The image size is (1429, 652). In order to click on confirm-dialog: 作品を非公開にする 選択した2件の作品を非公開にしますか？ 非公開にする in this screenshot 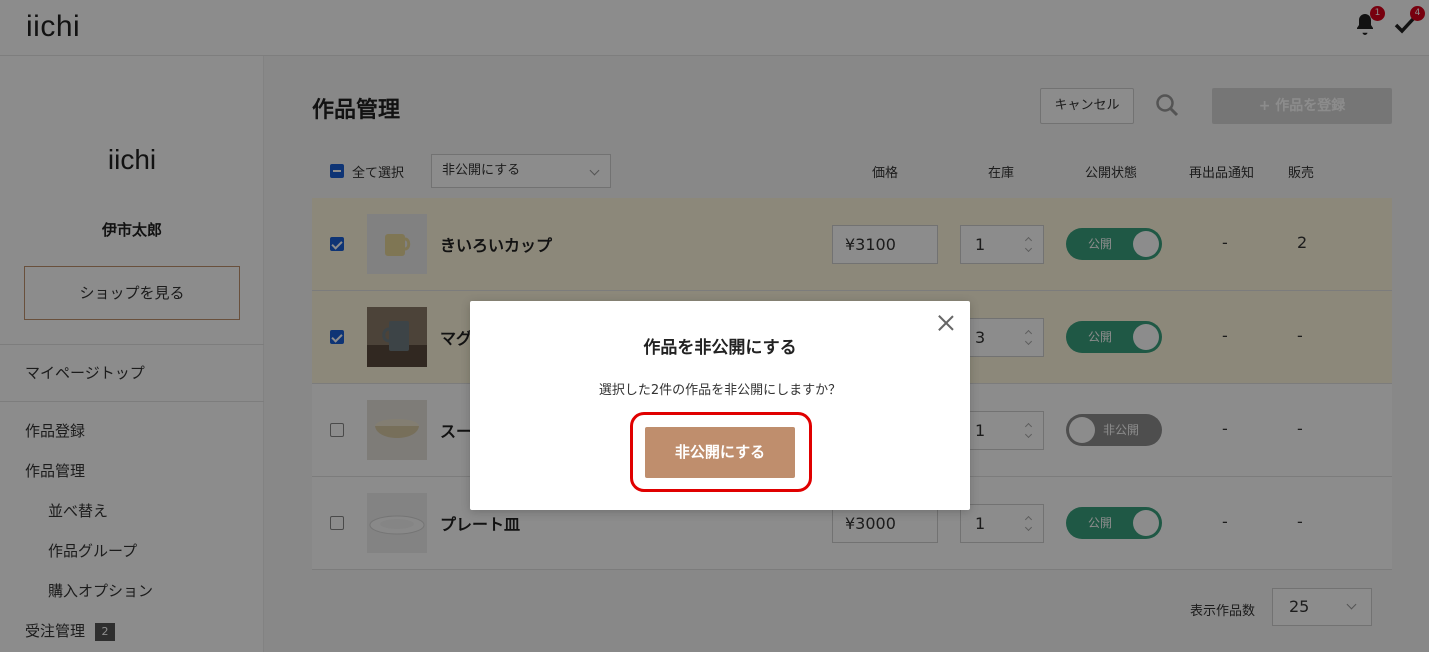, I will do `click(720, 405)`.